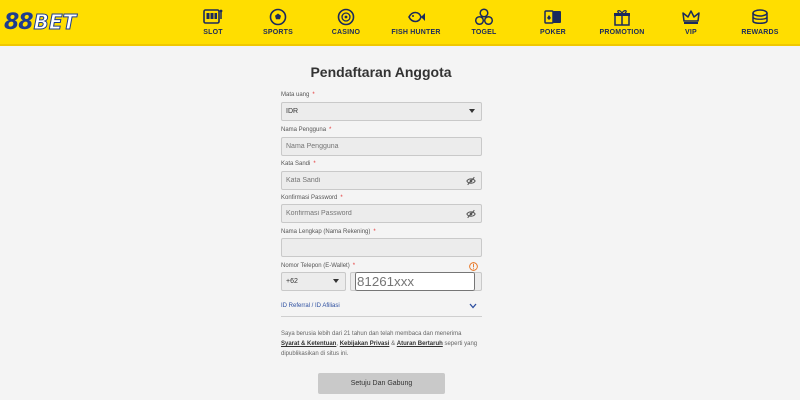 This screenshot has height=400, width=800. I want to click on nav-label: CASINO, so click(346, 32).